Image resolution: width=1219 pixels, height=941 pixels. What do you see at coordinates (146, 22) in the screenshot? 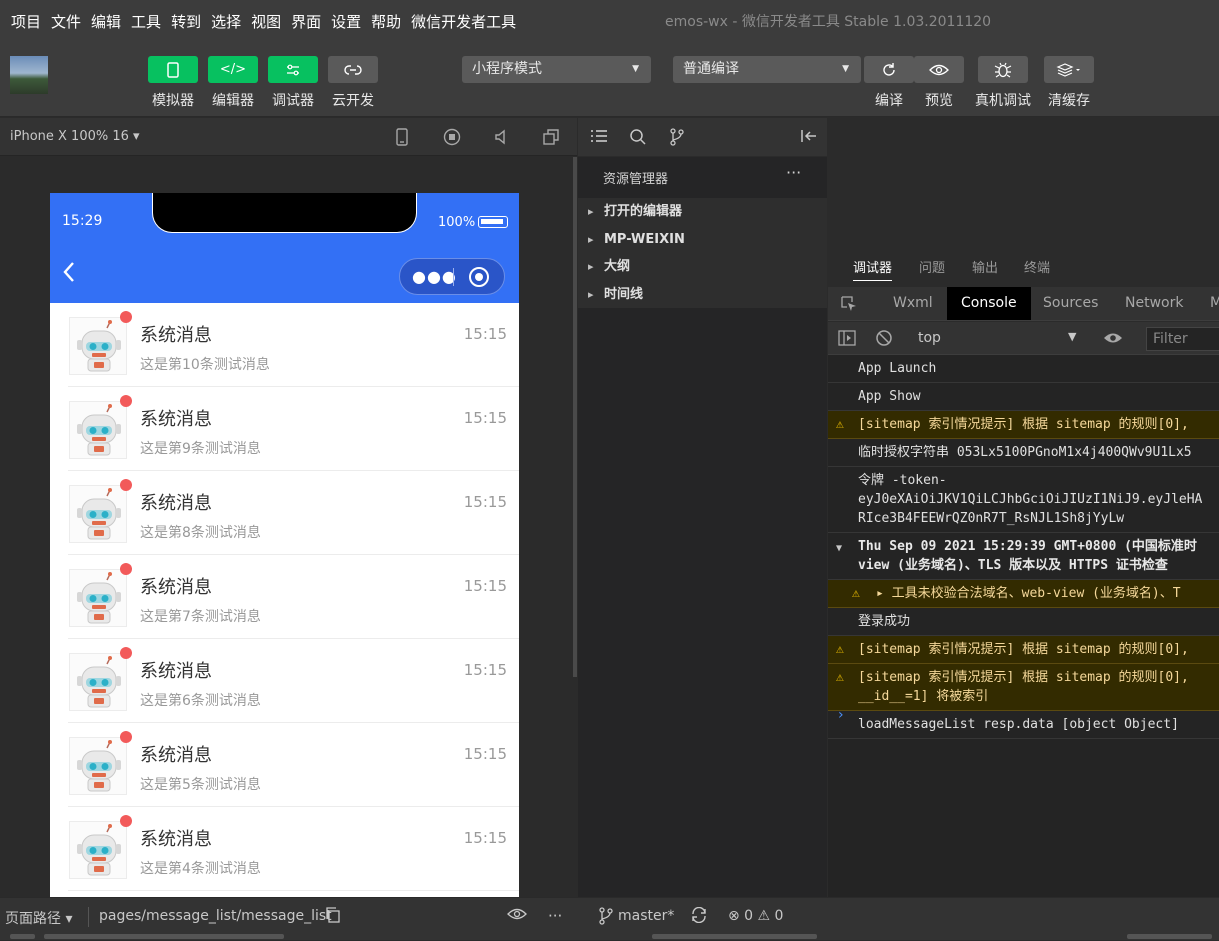
I see `menu-item-tools: 工具` at bounding box center [146, 22].